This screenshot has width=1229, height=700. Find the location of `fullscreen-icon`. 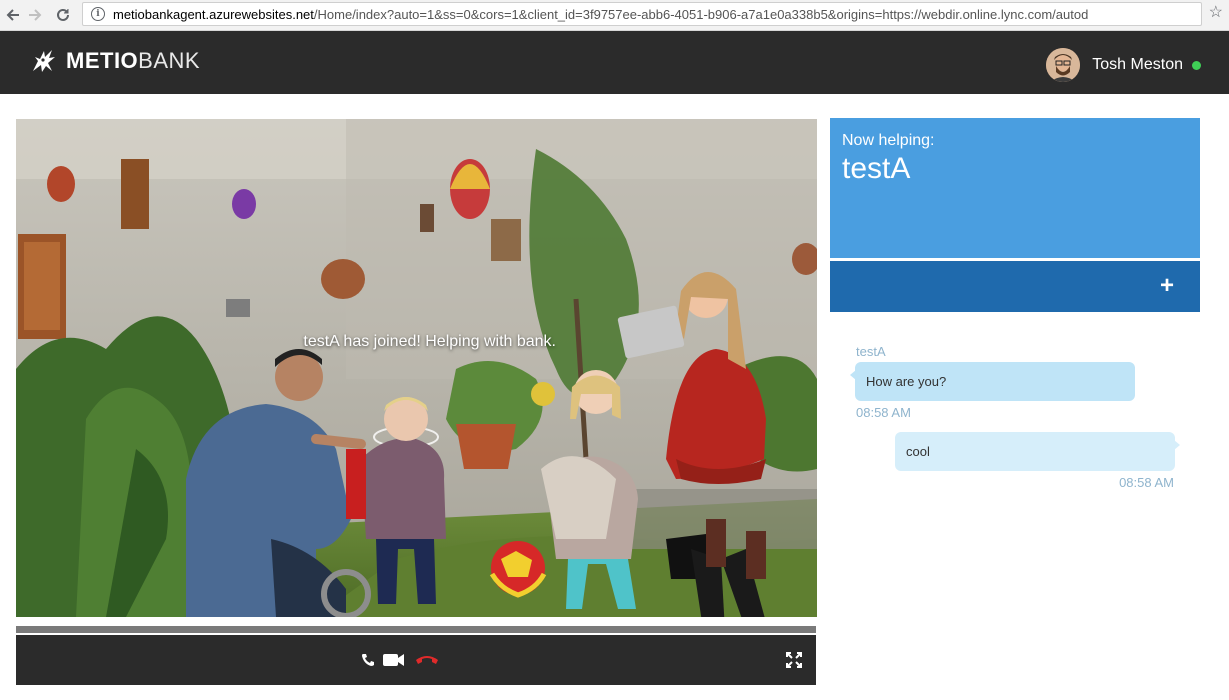

fullscreen-icon is located at coordinates (794, 660).